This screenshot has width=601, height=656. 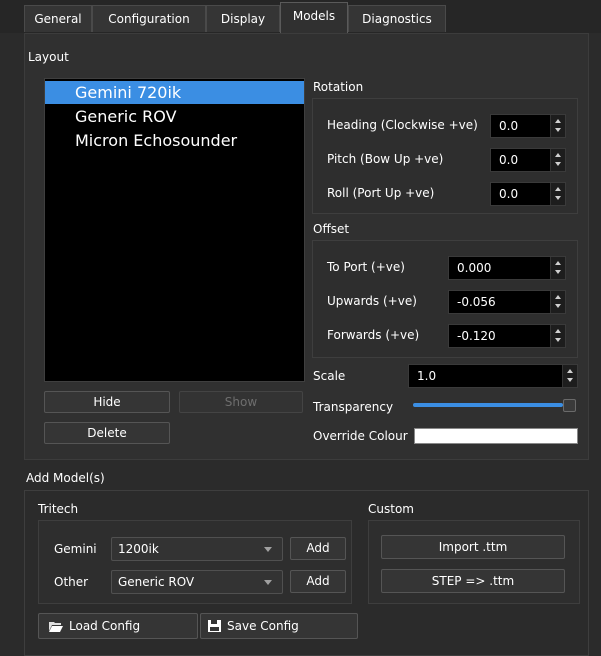 What do you see at coordinates (488, 405) in the screenshot?
I see `transparency-slider` at bounding box center [488, 405].